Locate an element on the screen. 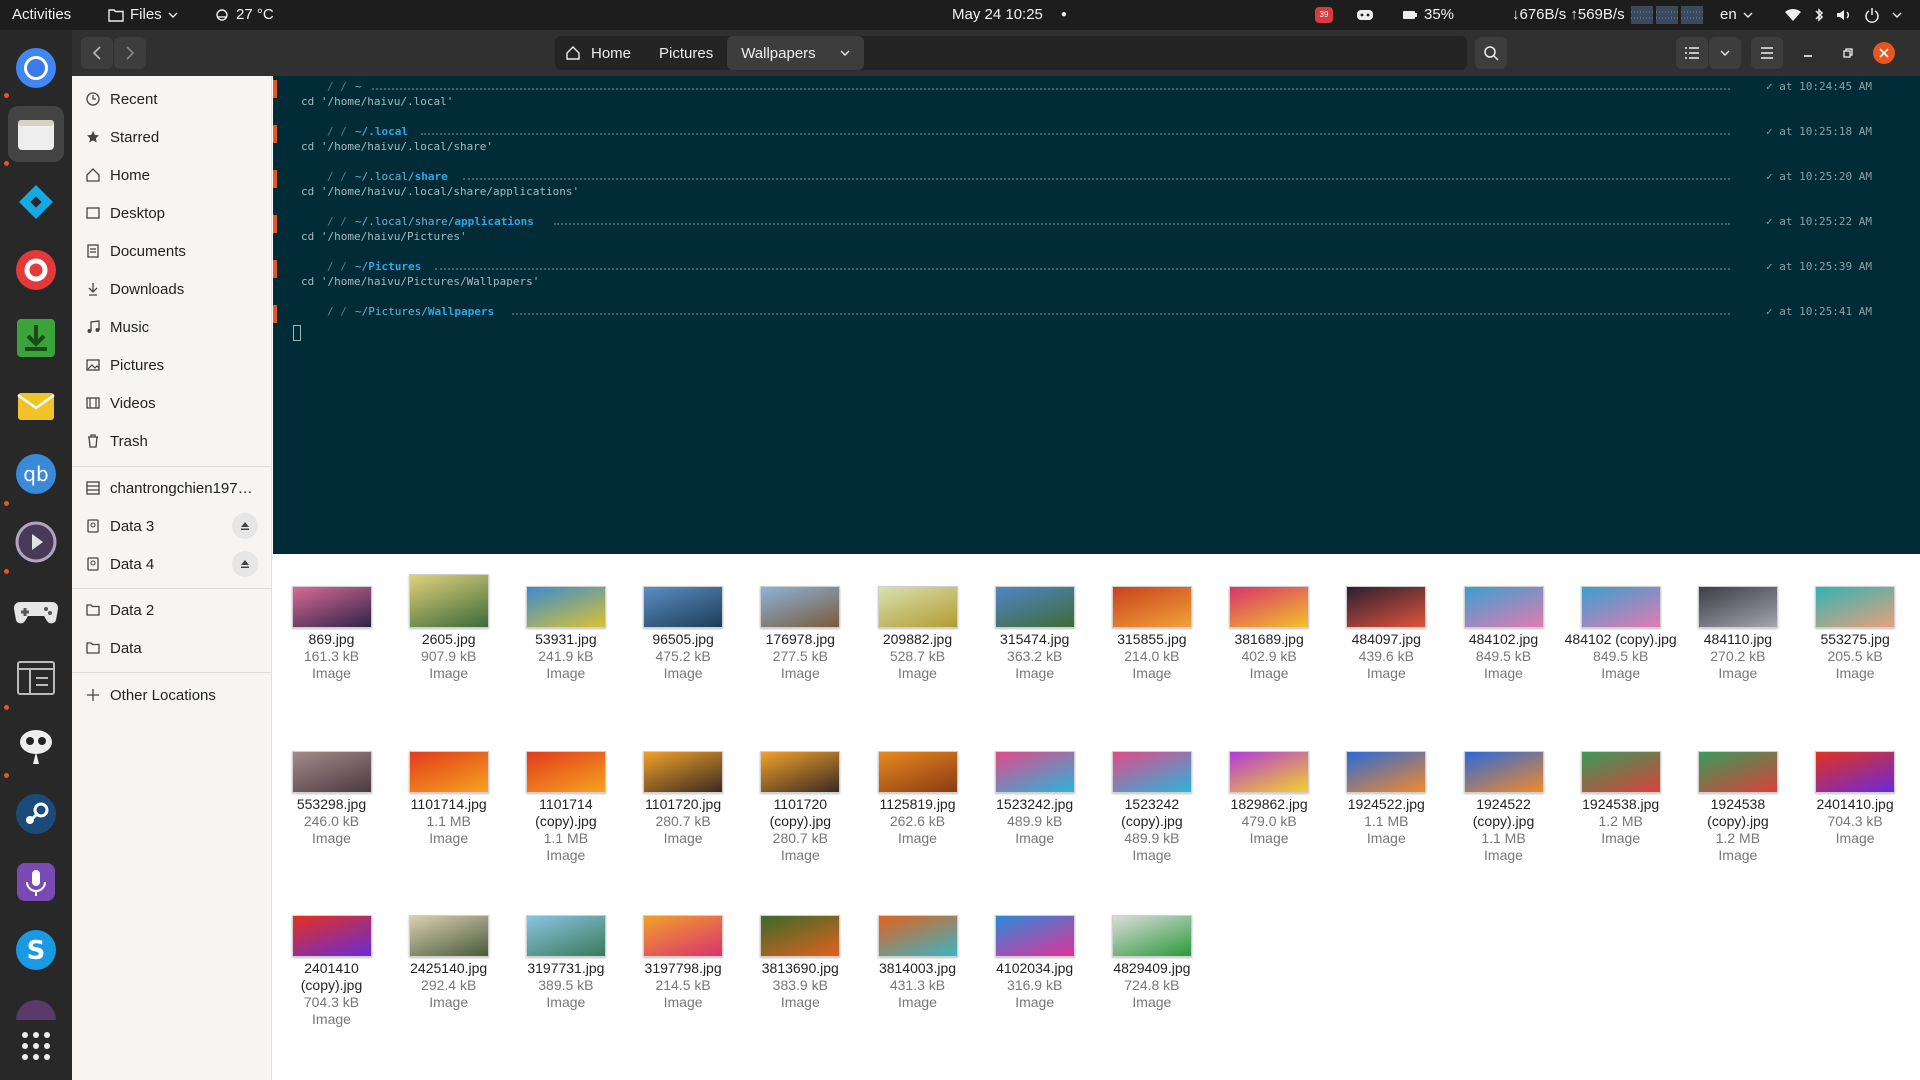  file-item: 484102 (copy).jpg 849.5 kB Image is located at coordinates (1620, 634).